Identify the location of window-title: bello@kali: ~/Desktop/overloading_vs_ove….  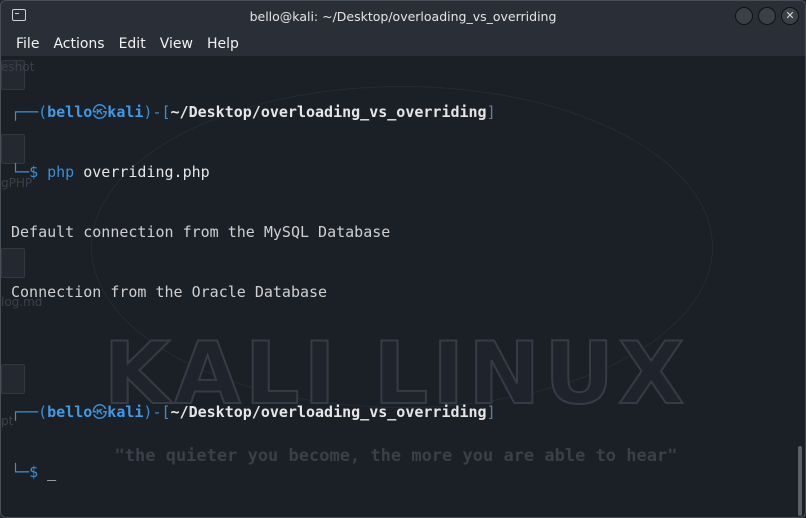
(403, 16).